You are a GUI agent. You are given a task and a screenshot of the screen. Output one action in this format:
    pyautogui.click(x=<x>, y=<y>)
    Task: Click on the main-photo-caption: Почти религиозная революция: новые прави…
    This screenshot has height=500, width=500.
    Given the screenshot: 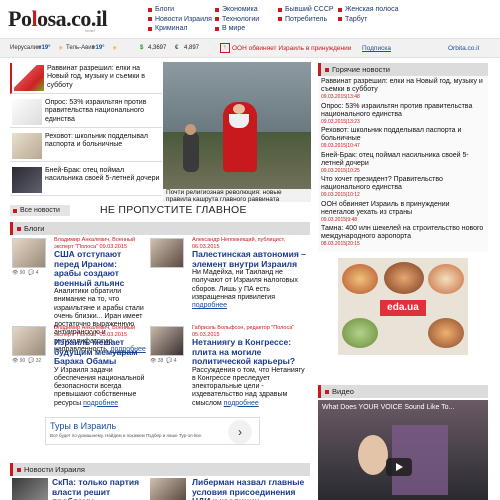 What is the action you would take?
    pyautogui.click(x=237, y=196)
    